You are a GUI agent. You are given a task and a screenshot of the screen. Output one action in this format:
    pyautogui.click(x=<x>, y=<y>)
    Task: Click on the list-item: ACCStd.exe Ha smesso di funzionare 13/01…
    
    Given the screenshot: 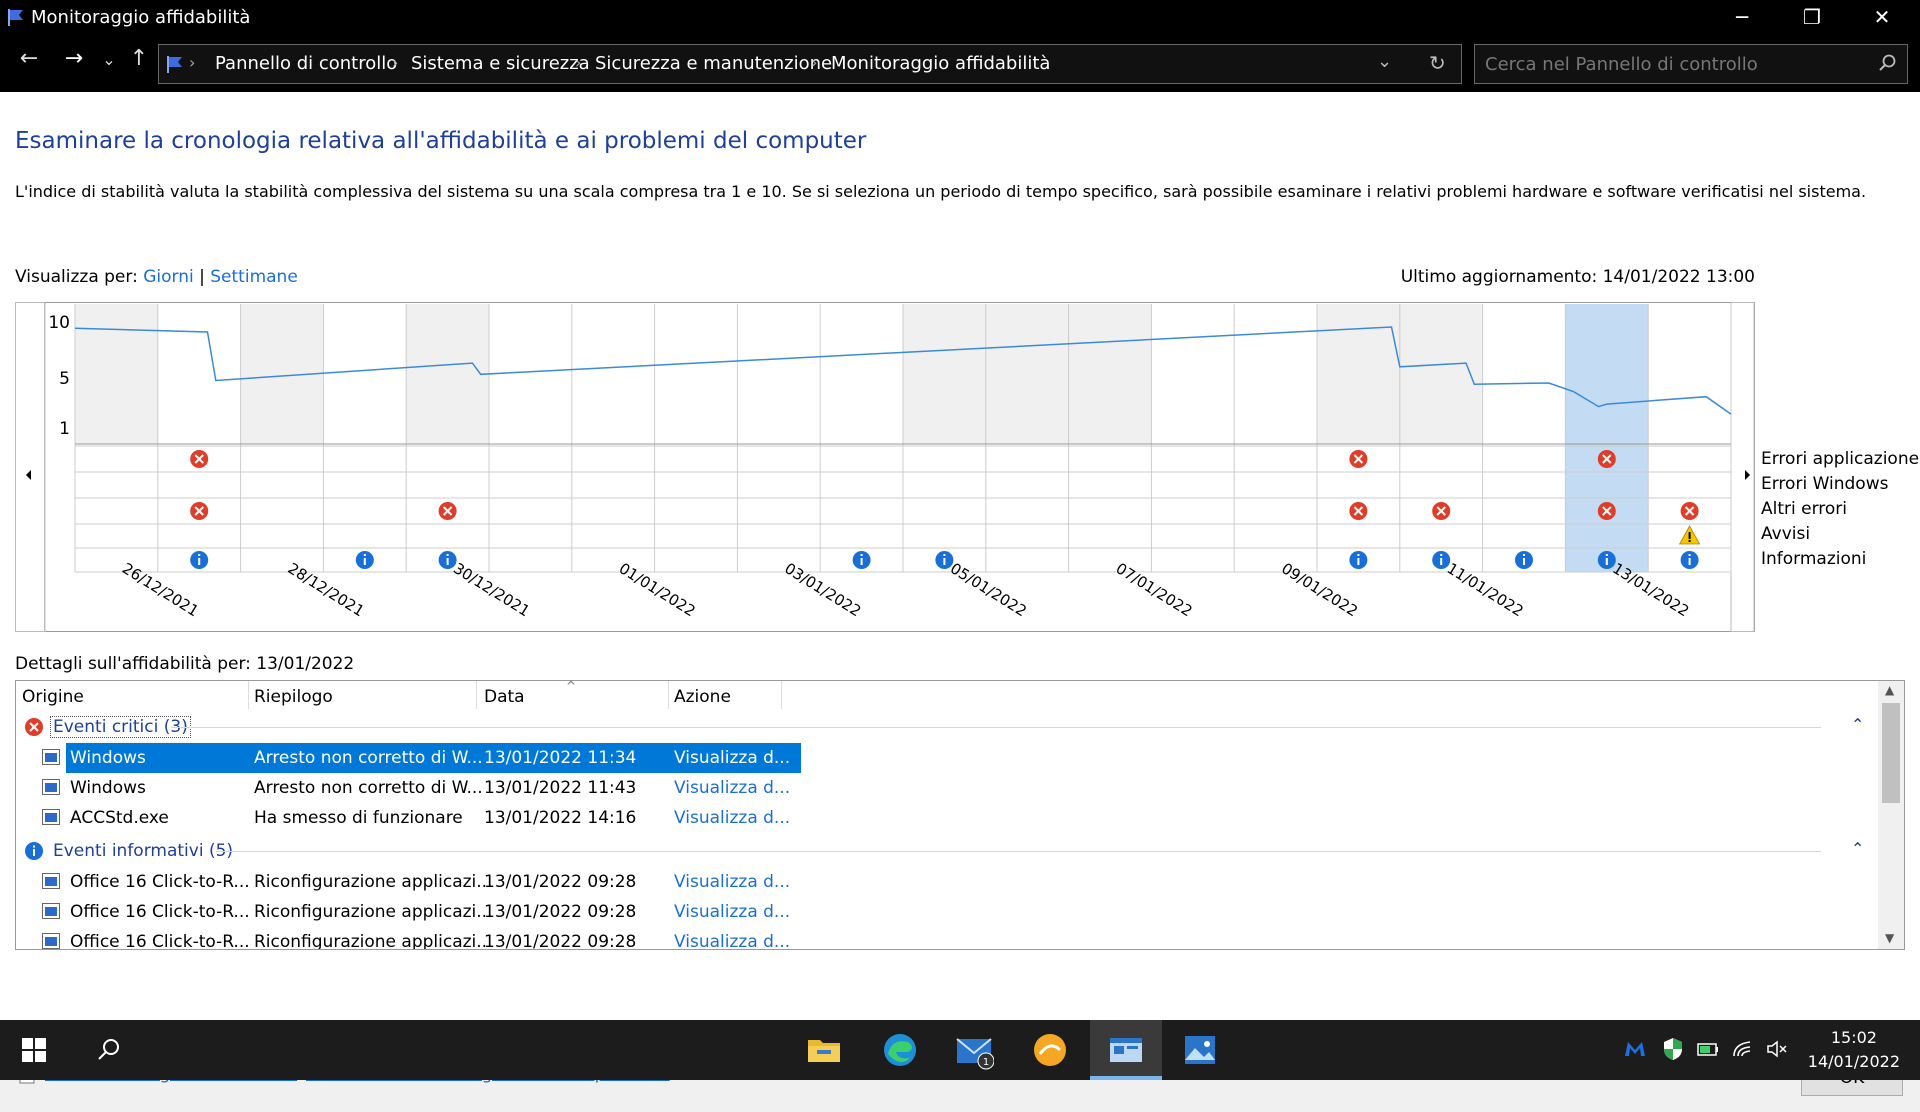 What is the action you would take?
    pyautogui.click(x=946, y=818)
    